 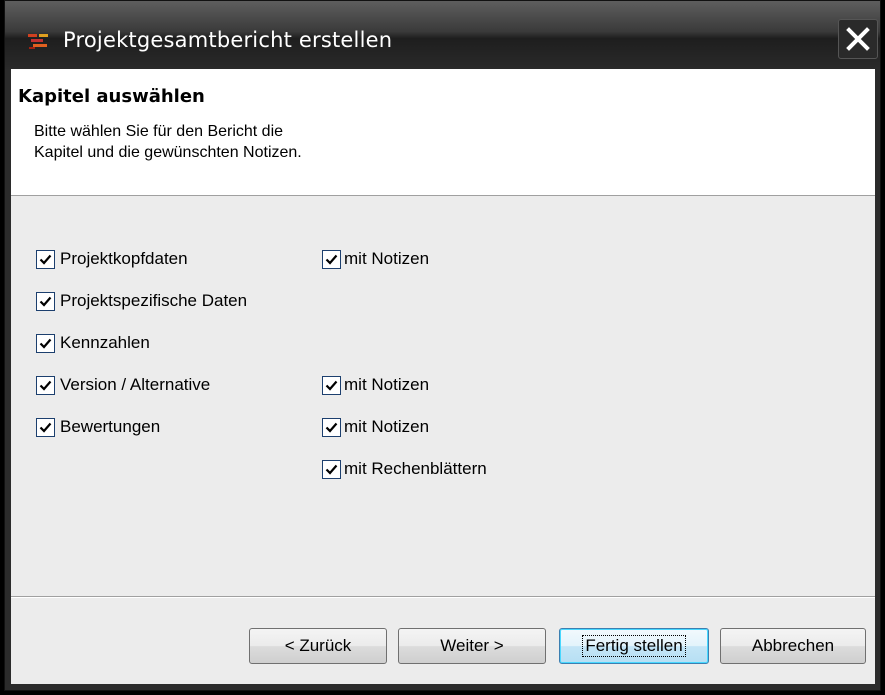 I want to click on close-button, so click(x=858, y=39).